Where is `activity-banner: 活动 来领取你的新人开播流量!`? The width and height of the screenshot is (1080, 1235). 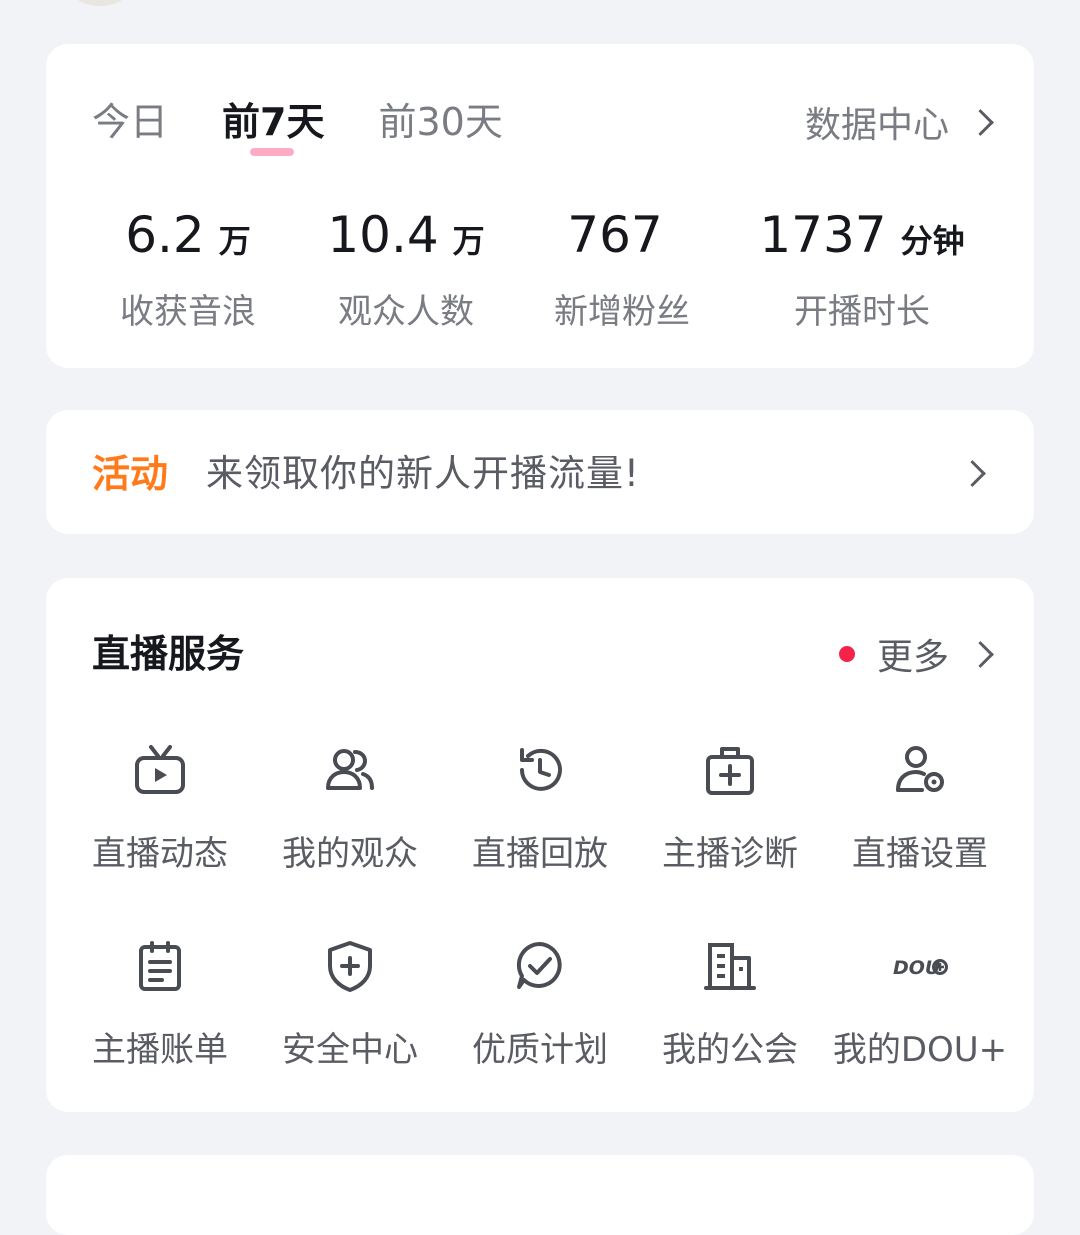 activity-banner: 活动 来领取你的新人开播流量! is located at coordinates (540, 472).